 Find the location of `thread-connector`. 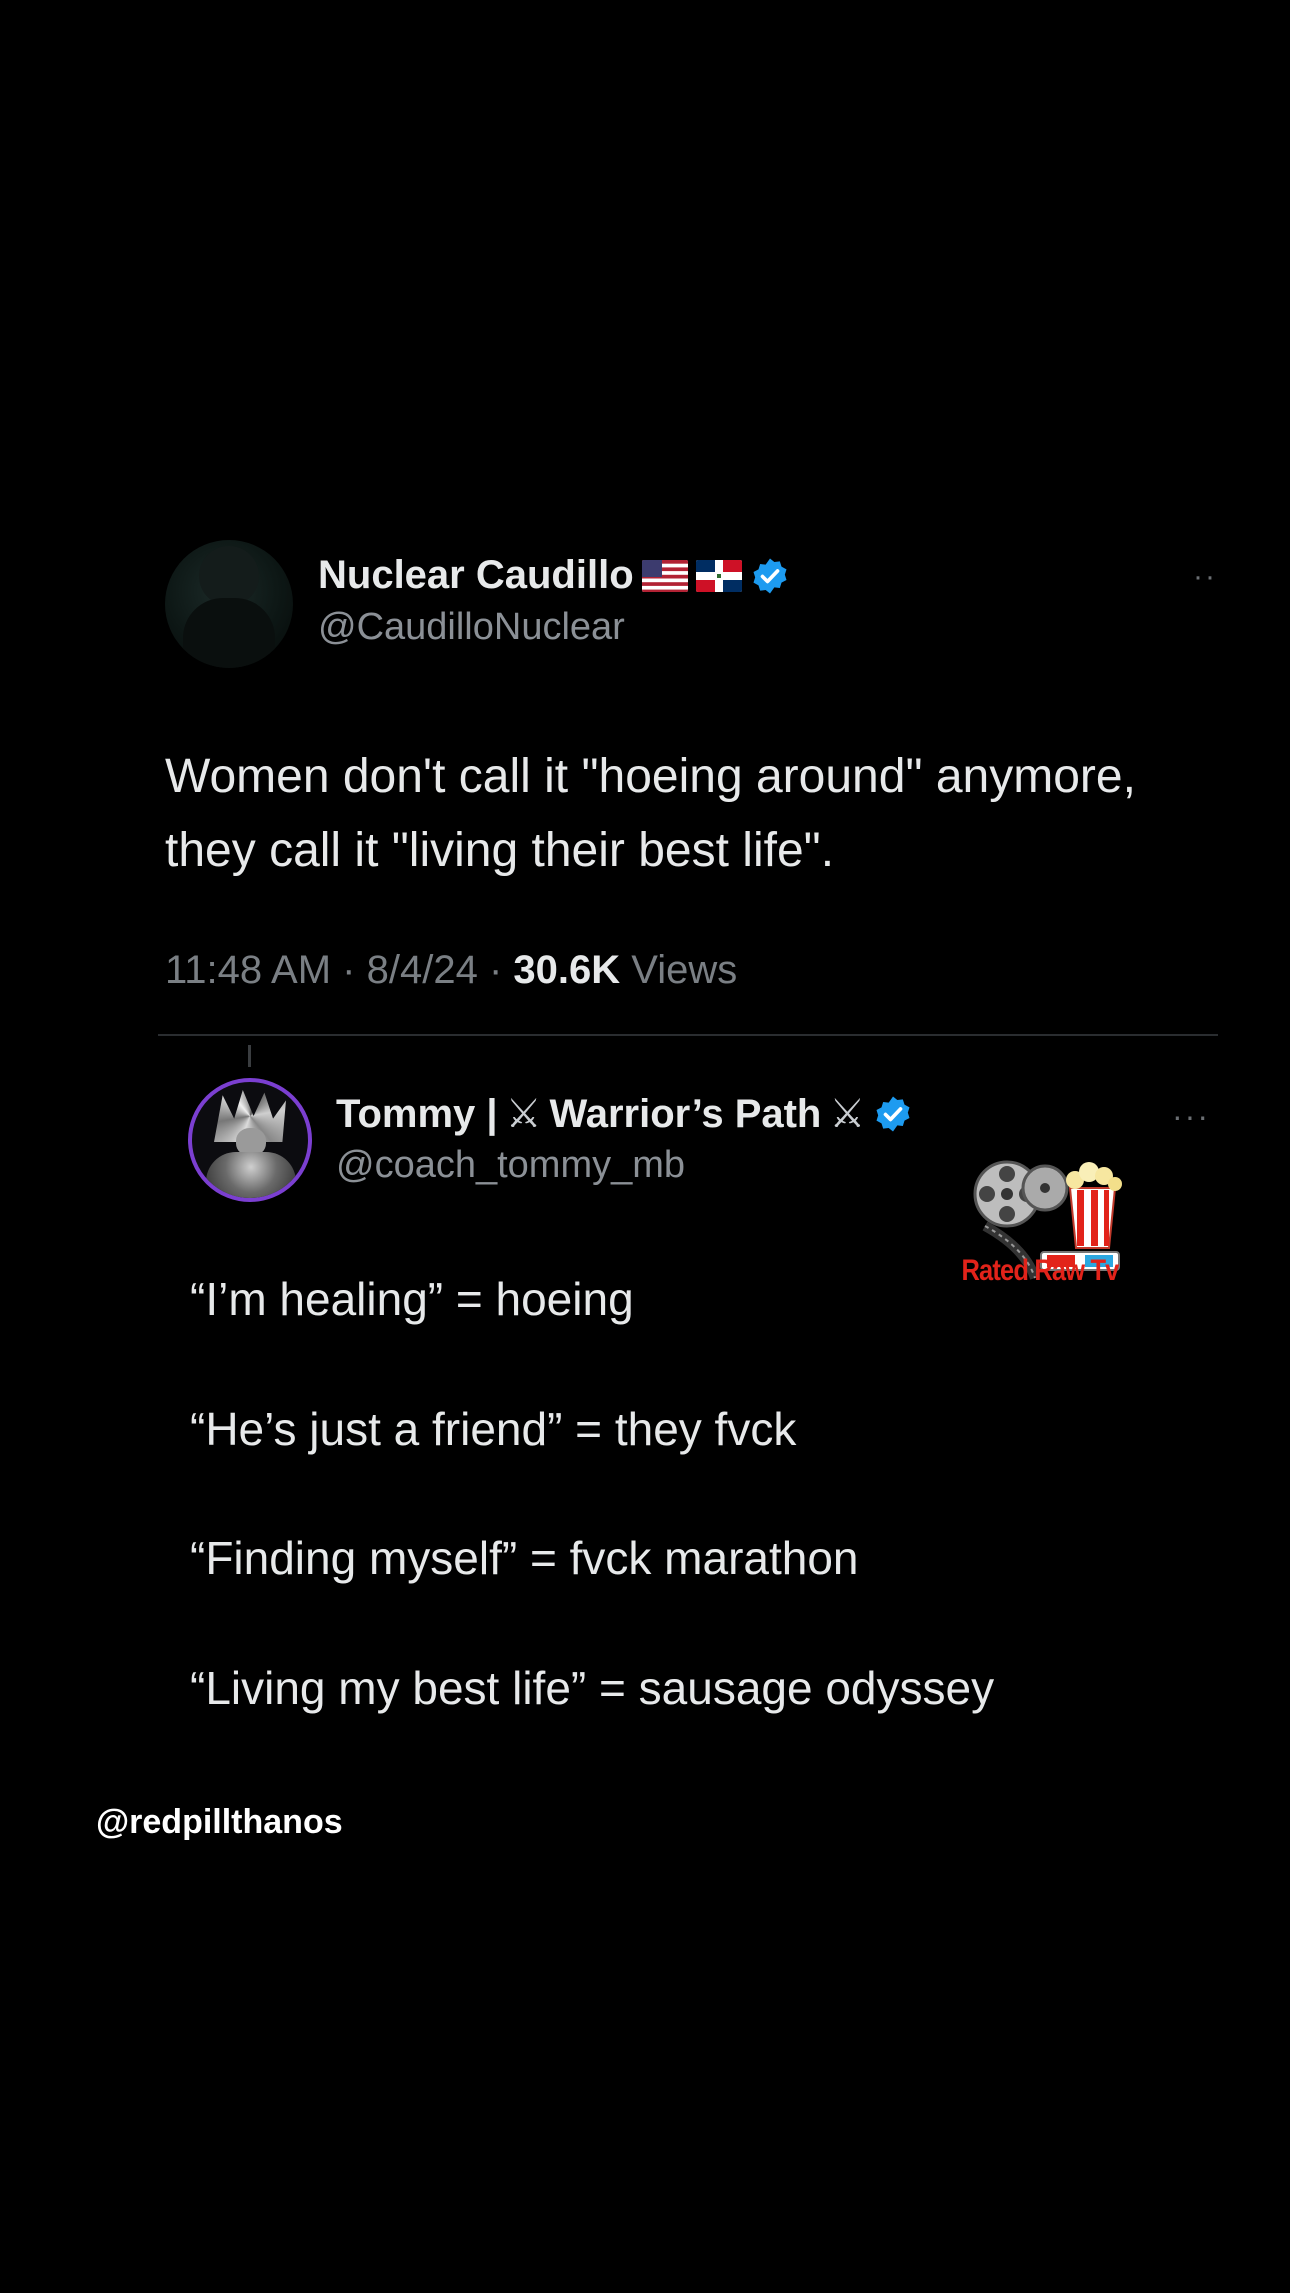

thread-connector is located at coordinates (249, 1056).